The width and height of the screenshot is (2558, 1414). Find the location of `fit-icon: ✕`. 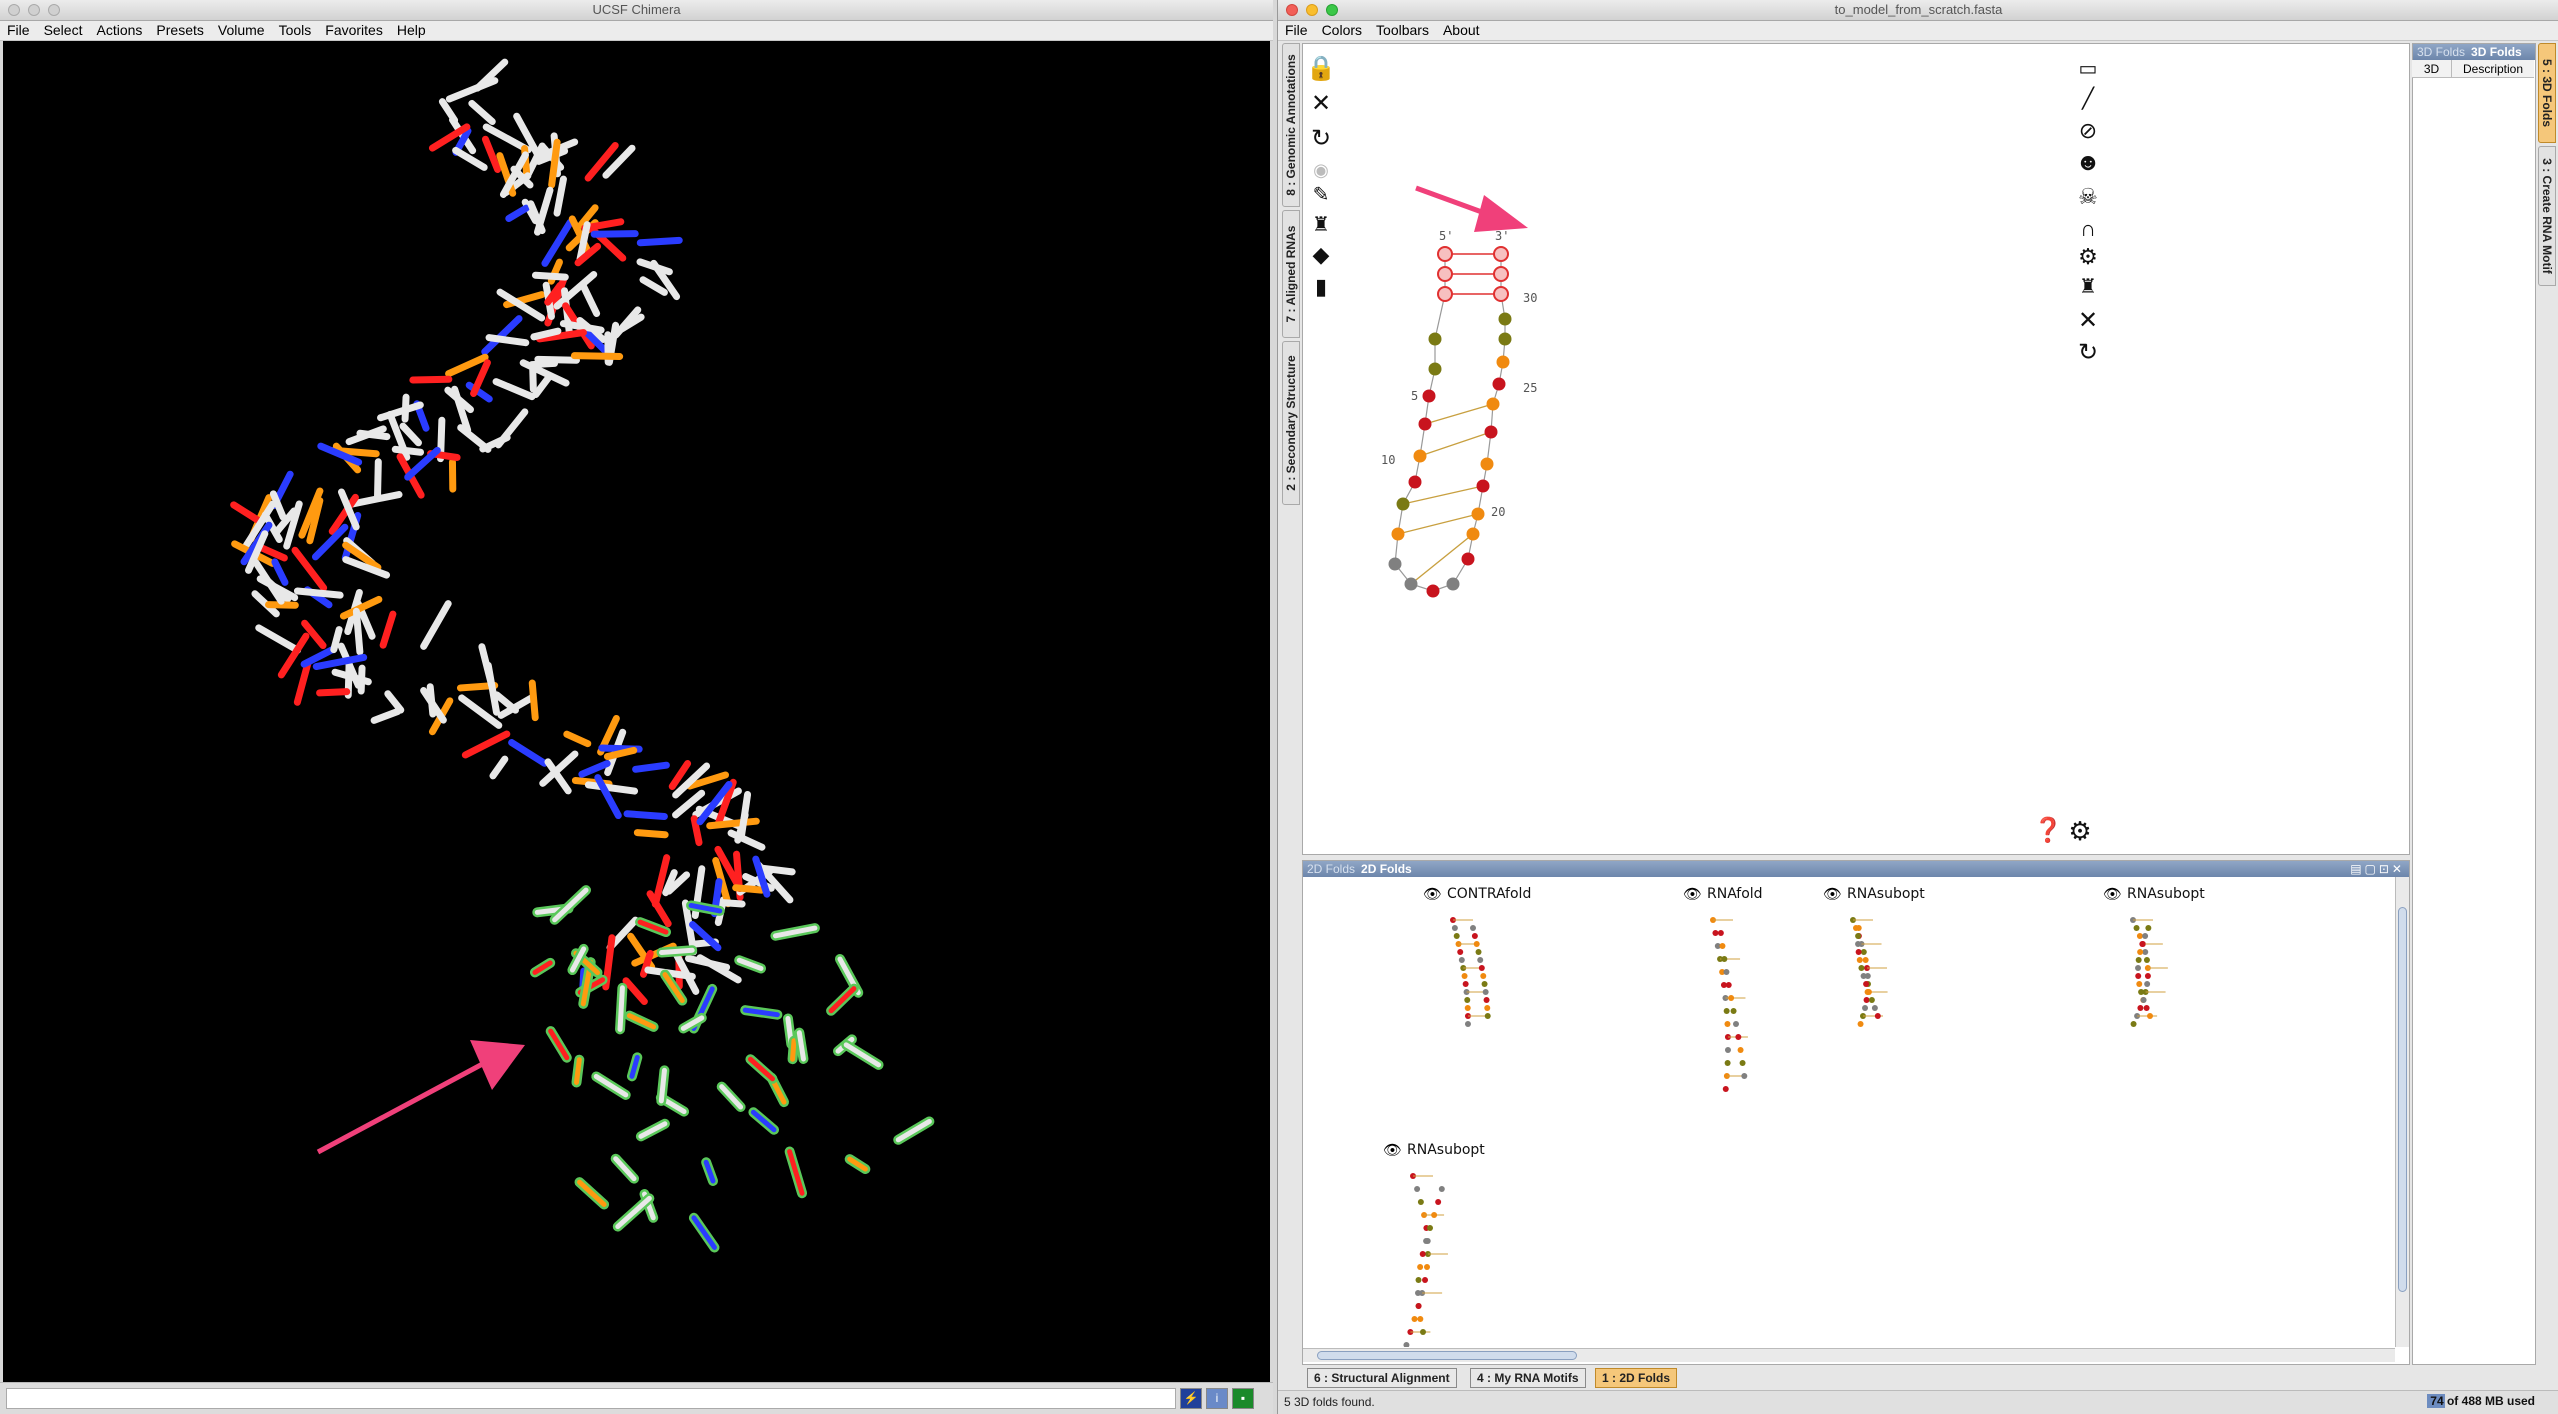

fit-icon: ✕ is located at coordinates (1321, 104).